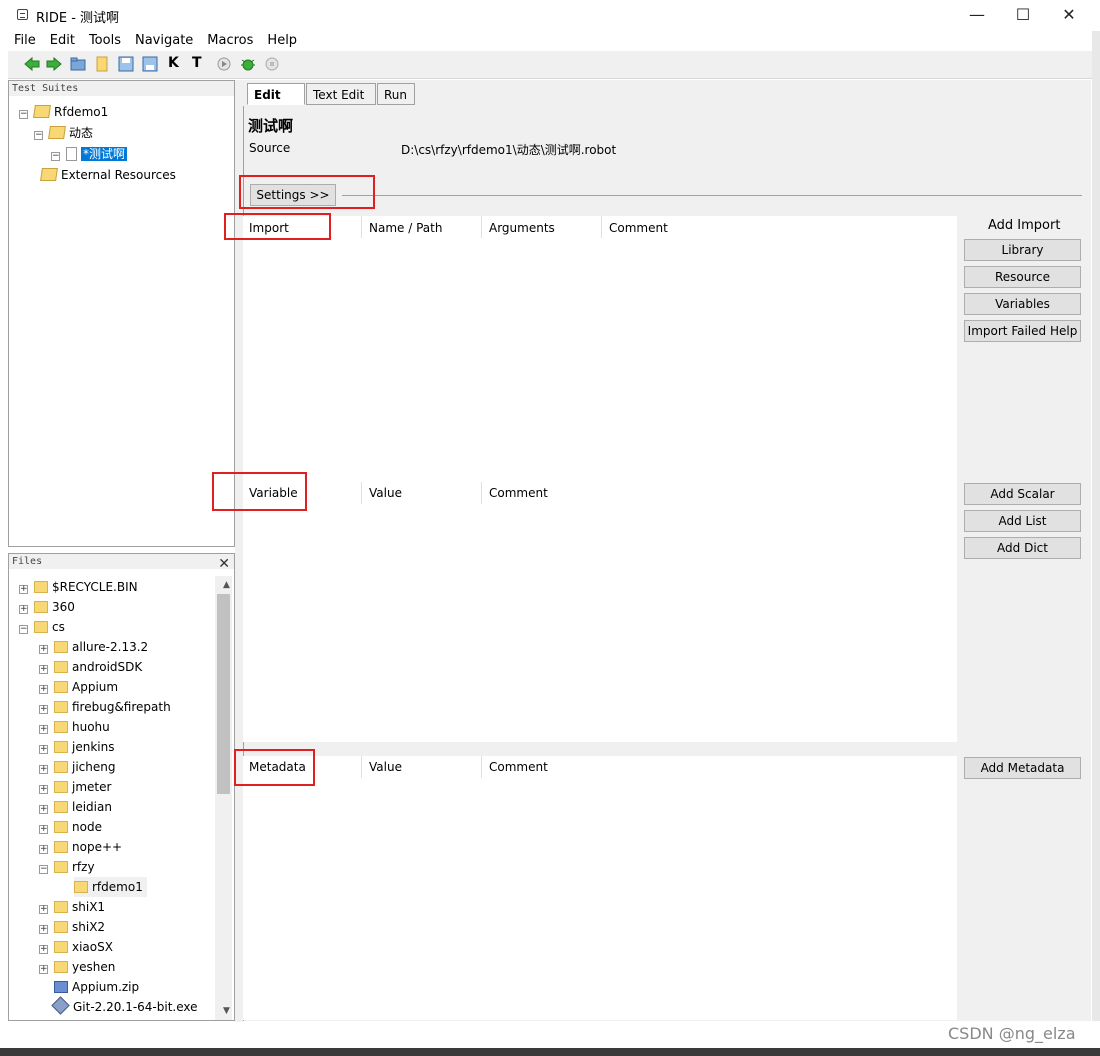 Image resolution: width=1100 pixels, height=1056 pixels. What do you see at coordinates (124, 1006) in the screenshot?
I see `file-item-git-exe: Git-2.20.1-64-bit.exe` at bounding box center [124, 1006].